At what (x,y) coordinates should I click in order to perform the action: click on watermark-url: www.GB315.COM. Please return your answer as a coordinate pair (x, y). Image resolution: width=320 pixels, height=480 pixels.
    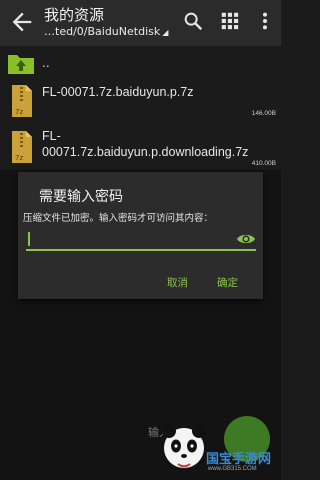
    Looking at the image, I should click on (232, 469).